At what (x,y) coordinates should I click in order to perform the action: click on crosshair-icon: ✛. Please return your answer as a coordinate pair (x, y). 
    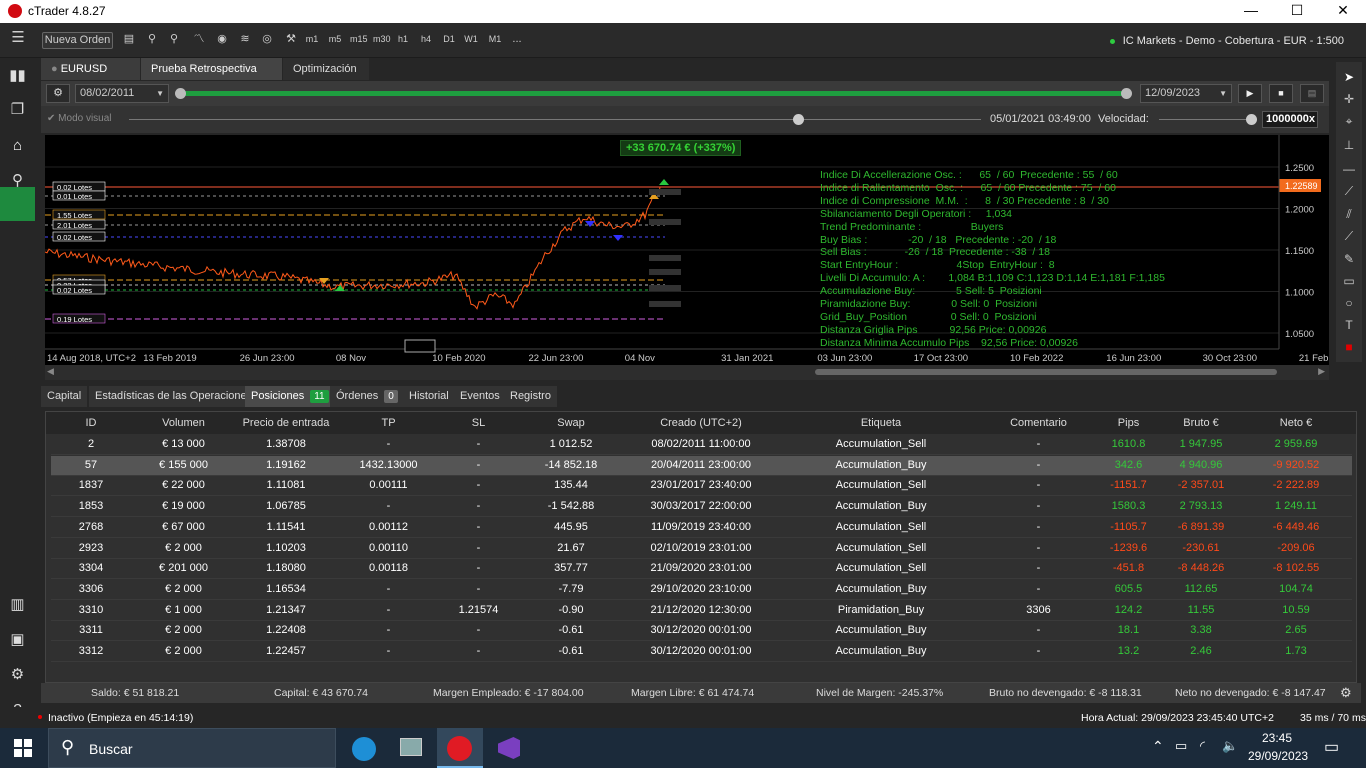
    Looking at the image, I should click on (1349, 99).